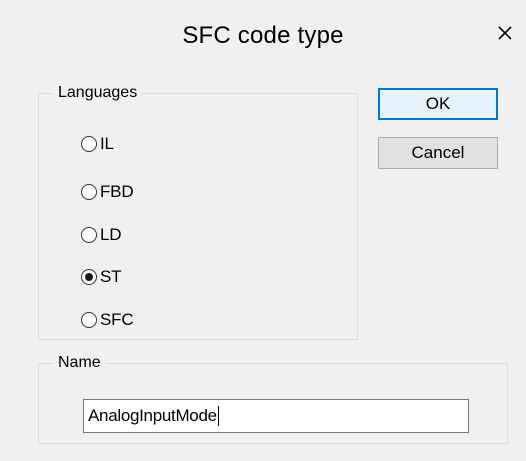 This screenshot has width=526, height=461. Describe the element at coordinates (111, 276) in the screenshot. I see `radio-label: ST` at that location.